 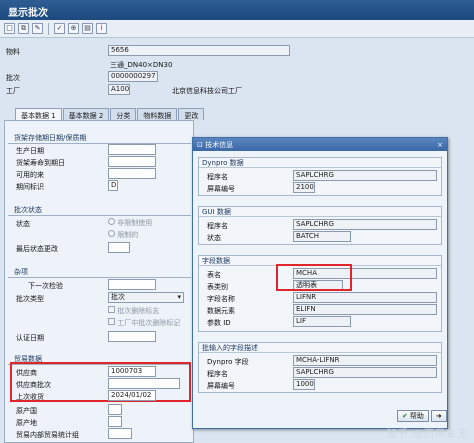 I want to click on vendor-batch-label: 供应商批次, so click(x=33, y=385).